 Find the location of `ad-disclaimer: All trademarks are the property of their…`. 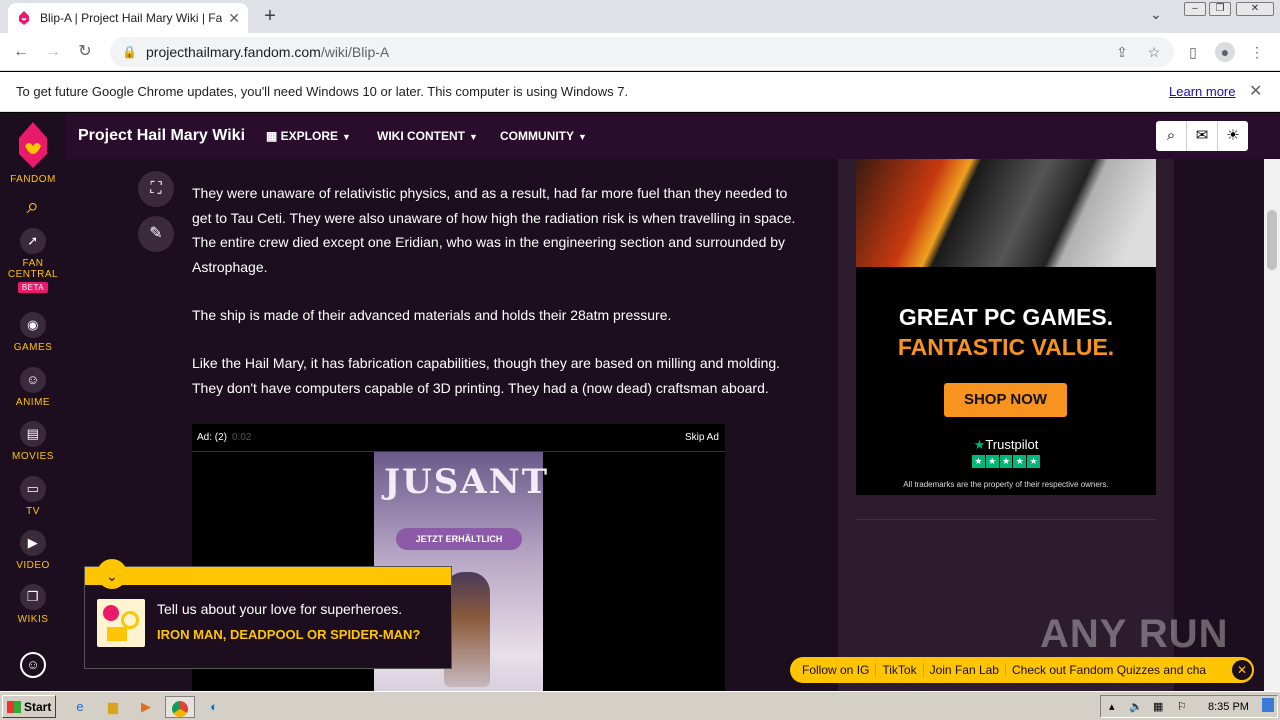

ad-disclaimer: All trademarks are the property of their… is located at coordinates (1006, 484).